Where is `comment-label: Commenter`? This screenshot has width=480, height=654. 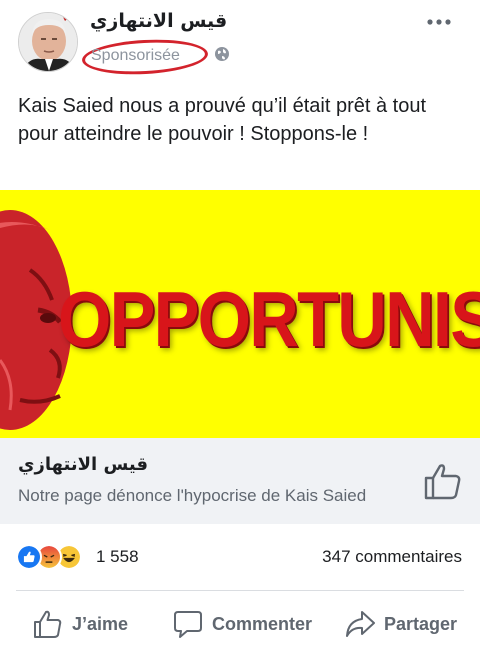
comment-label: Commenter is located at coordinates (262, 623).